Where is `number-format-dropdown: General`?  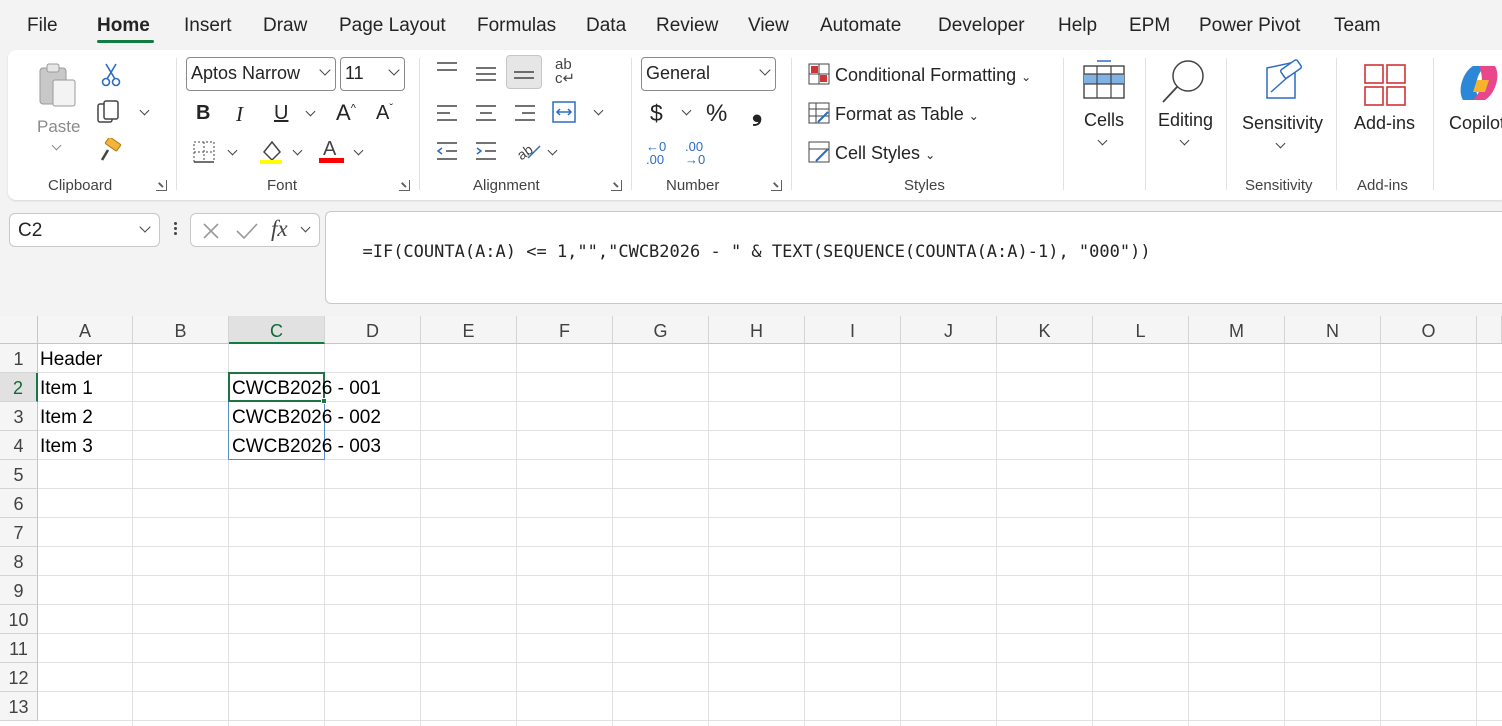
number-format-dropdown: General is located at coordinates (708, 74).